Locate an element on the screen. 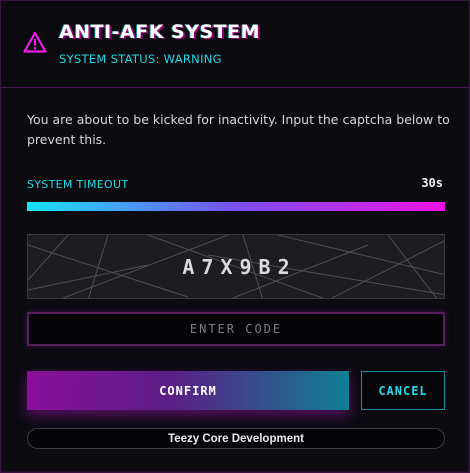 Image resolution: width=470 pixels, height=473 pixels. timeout-value: 30s is located at coordinates (432, 183).